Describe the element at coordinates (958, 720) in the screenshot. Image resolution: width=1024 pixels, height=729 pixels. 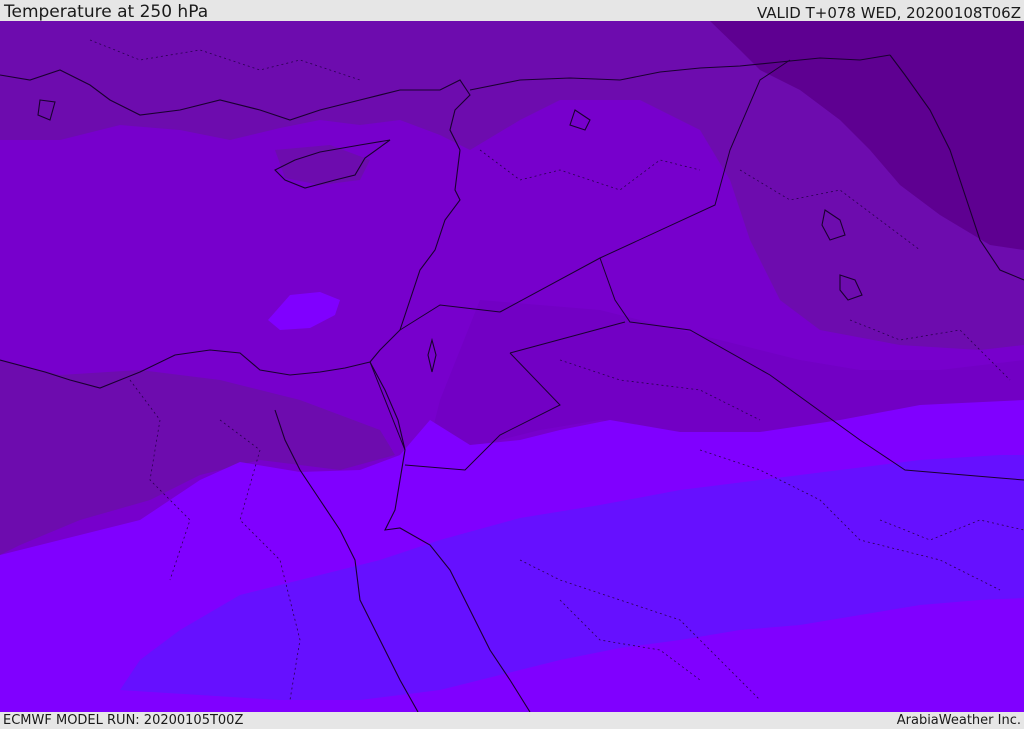
I see `credit-label: ArabiaWeather Inc.` at that location.